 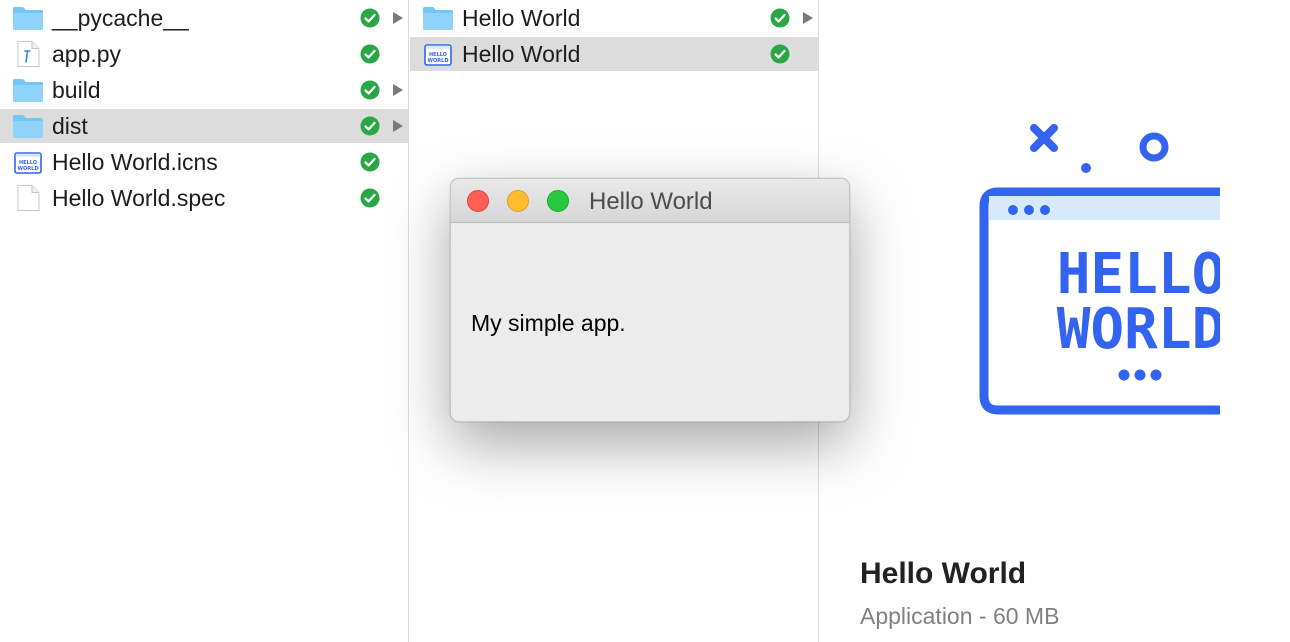 I want to click on file-row-hello-world-folder: Hello World, so click(x=614, y=18).